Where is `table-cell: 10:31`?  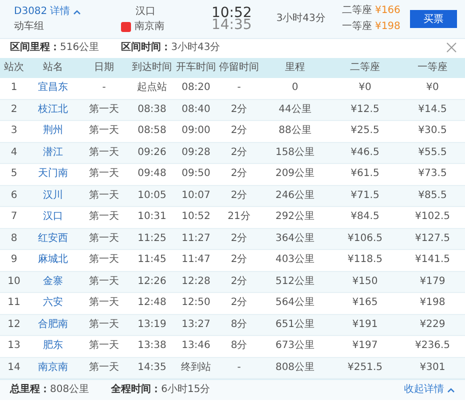 table-cell: 10:31 is located at coordinates (152, 217).